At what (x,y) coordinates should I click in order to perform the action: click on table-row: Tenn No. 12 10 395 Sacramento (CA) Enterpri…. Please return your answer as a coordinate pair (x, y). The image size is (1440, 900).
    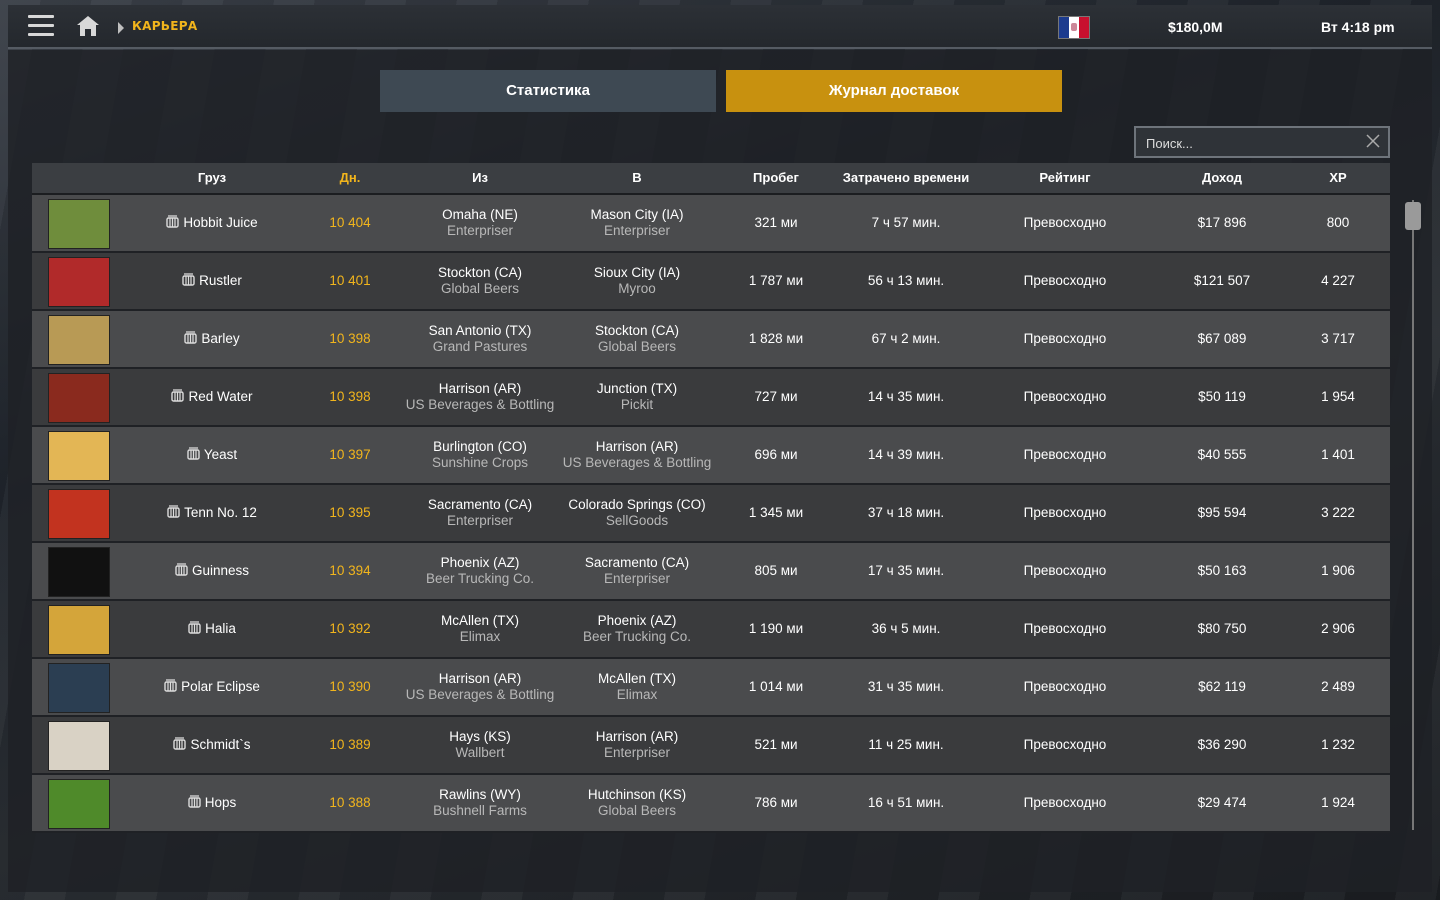
    Looking at the image, I should click on (711, 514).